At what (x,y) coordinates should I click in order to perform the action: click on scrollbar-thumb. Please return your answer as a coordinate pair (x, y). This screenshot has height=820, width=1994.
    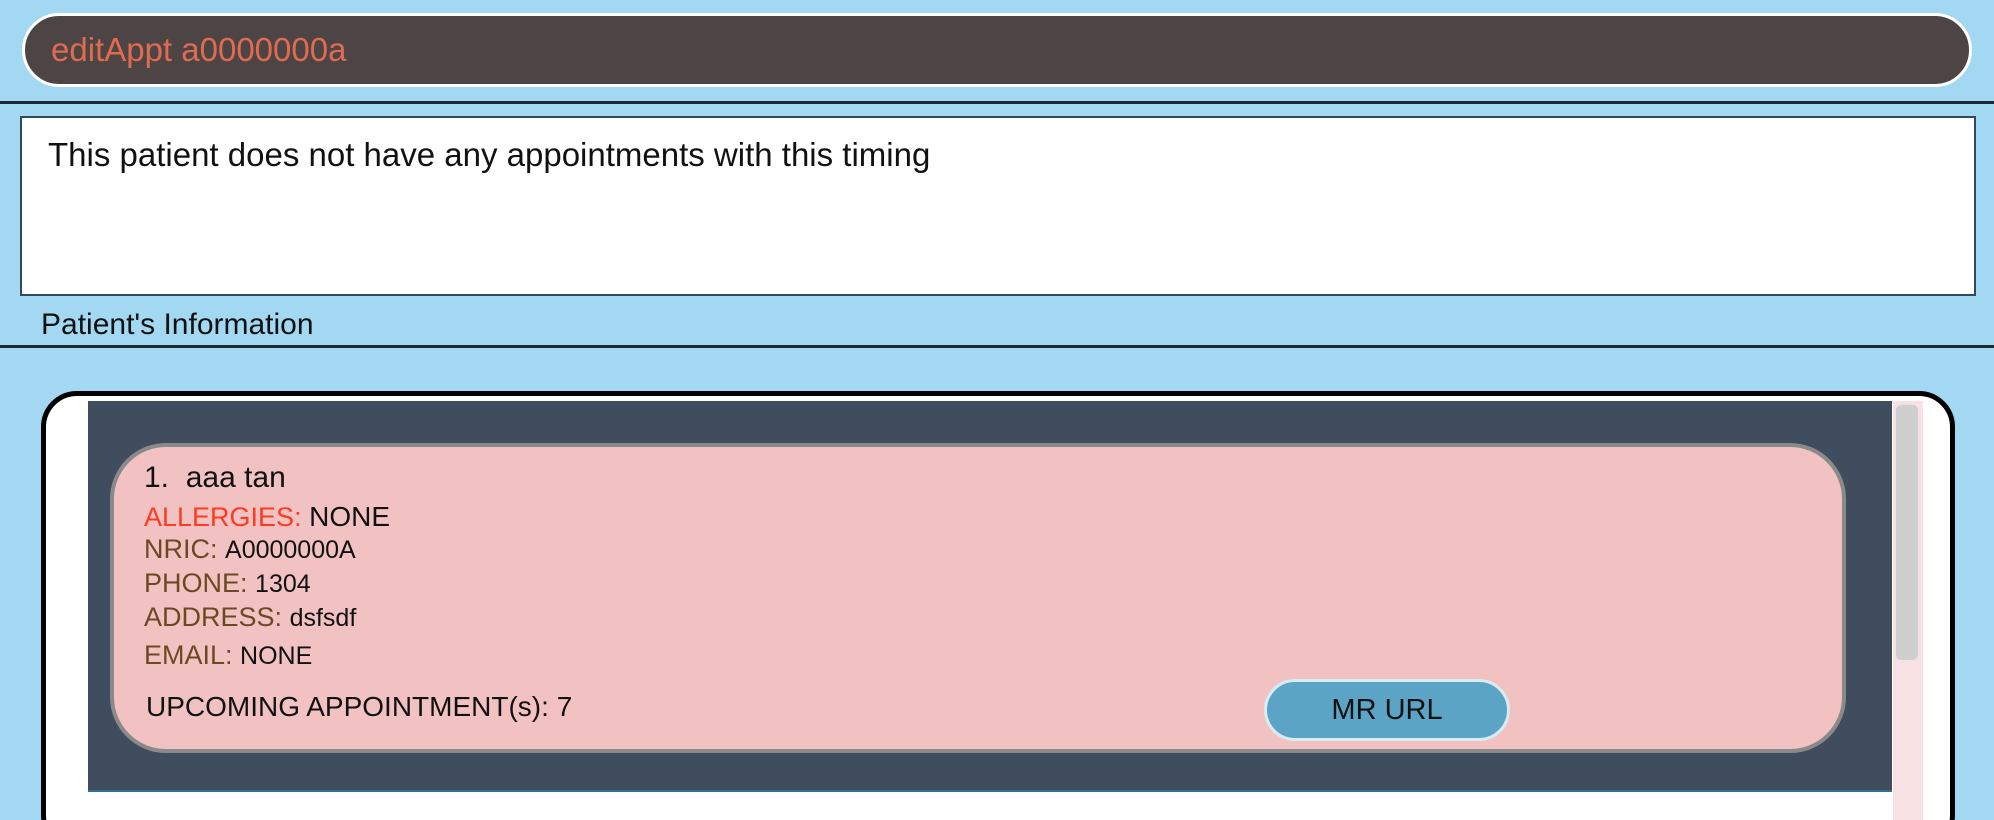
    Looking at the image, I should click on (1907, 532).